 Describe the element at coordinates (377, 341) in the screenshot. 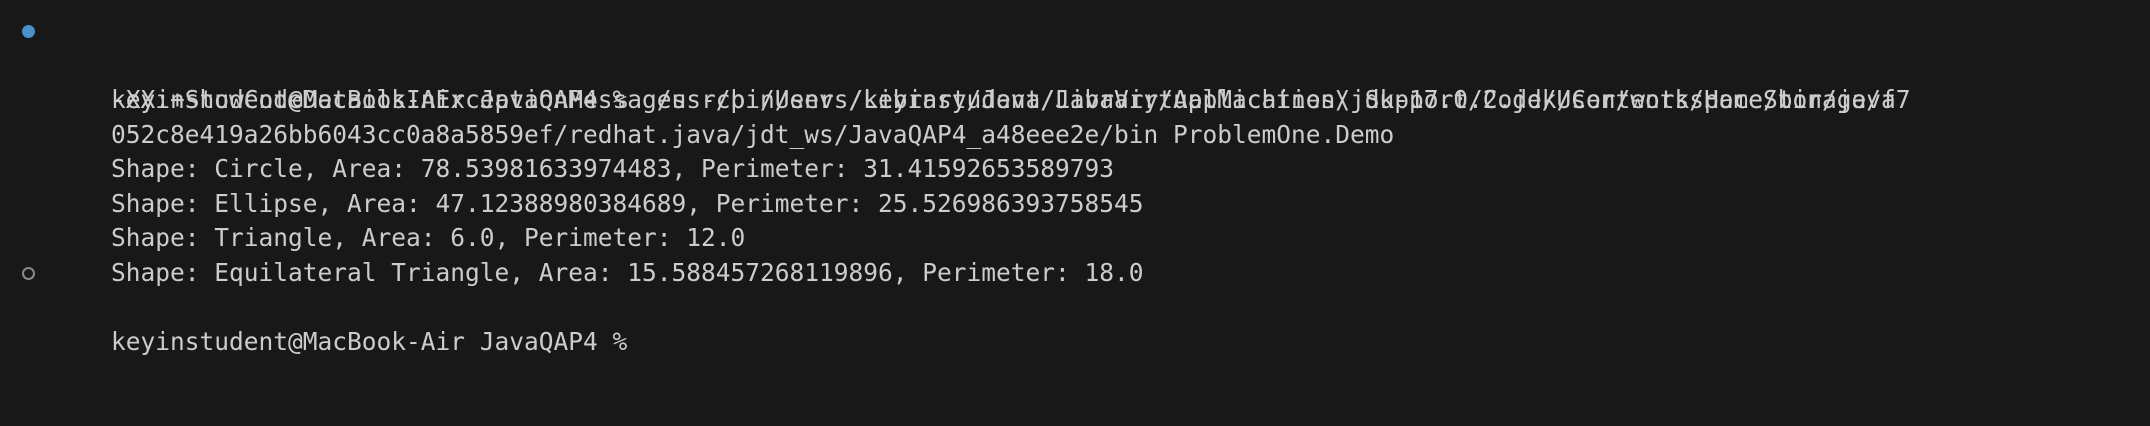

I see `prompt-text: keyinstudent@MacBook-Air JavaQAP4 %` at that location.